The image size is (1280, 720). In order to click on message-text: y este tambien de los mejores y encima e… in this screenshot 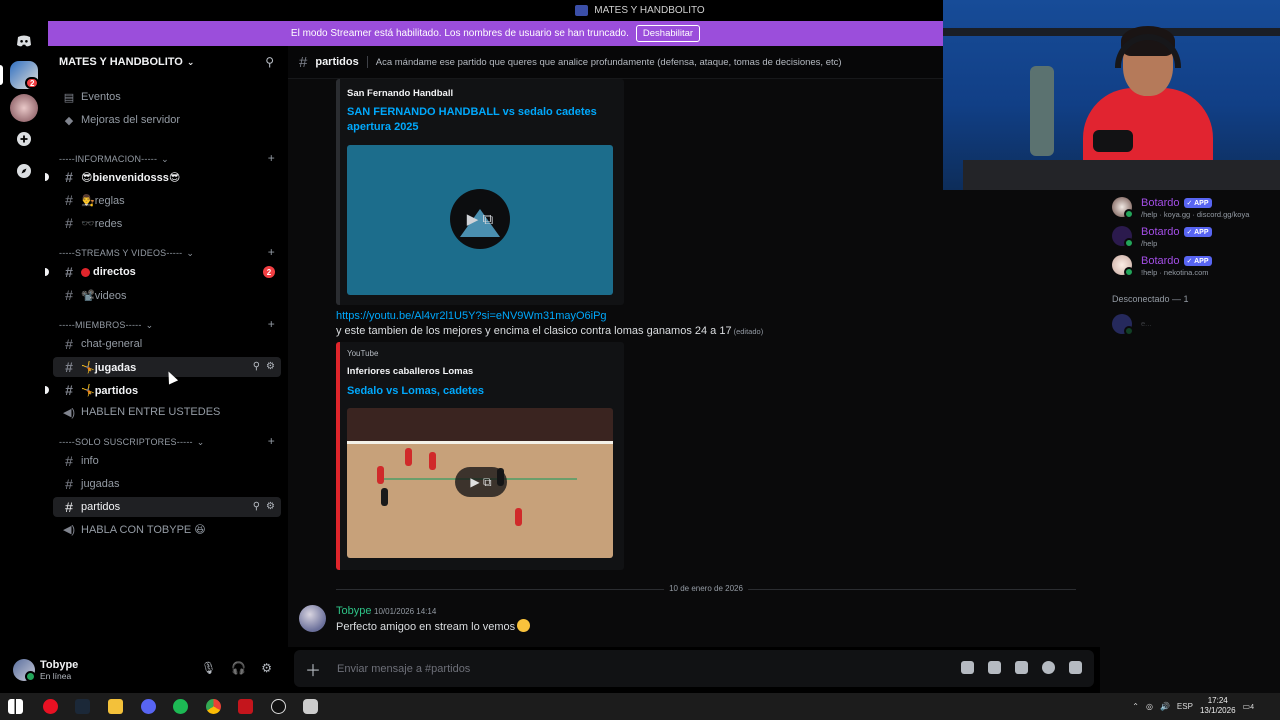, I will do `click(549, 331)`.